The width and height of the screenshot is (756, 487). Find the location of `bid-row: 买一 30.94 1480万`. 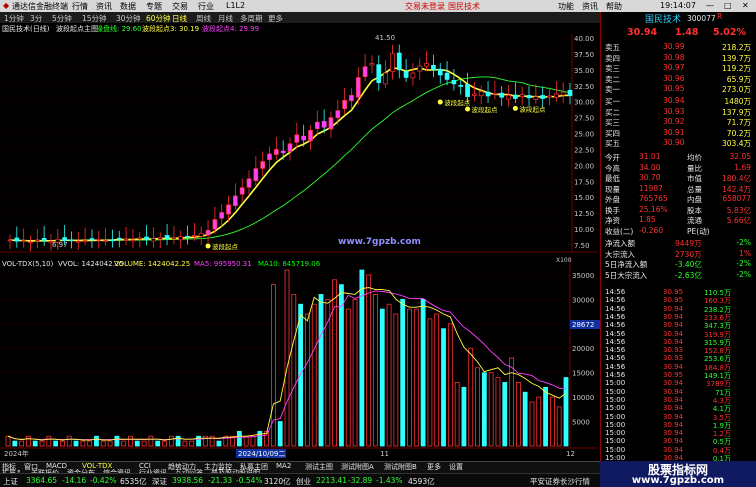

bid-row: 买一 30.94 1480万 is located at coordinates (678, 101).